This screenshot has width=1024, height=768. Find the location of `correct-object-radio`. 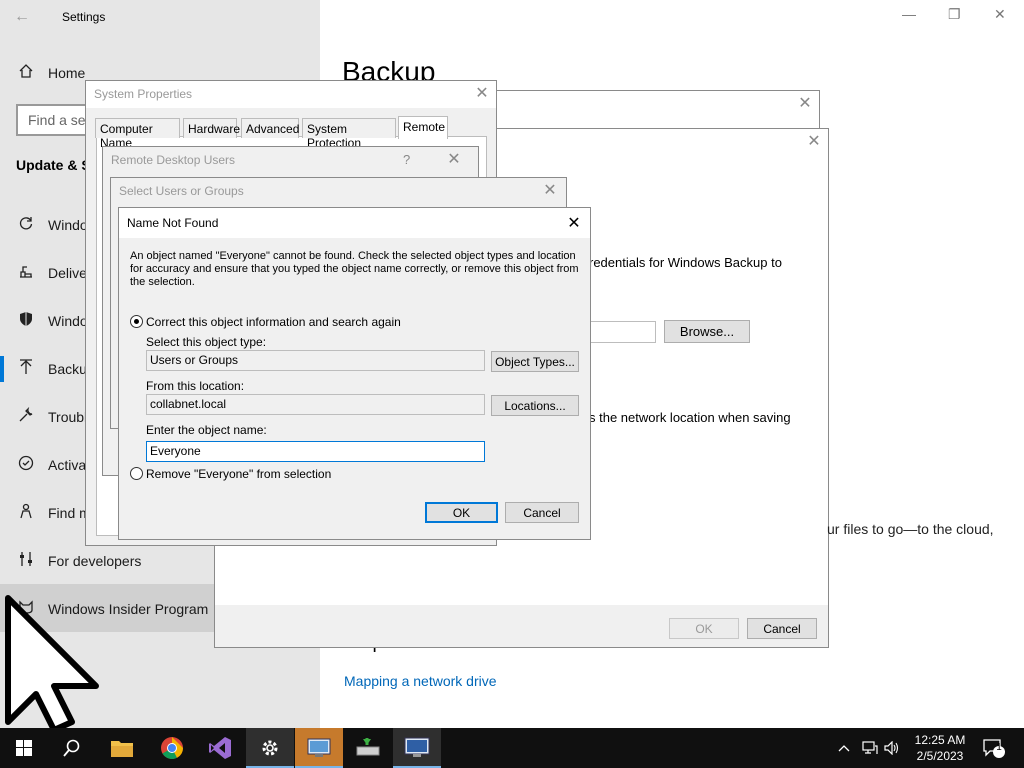

correct-object-radio is located at coordinates (136, 321).